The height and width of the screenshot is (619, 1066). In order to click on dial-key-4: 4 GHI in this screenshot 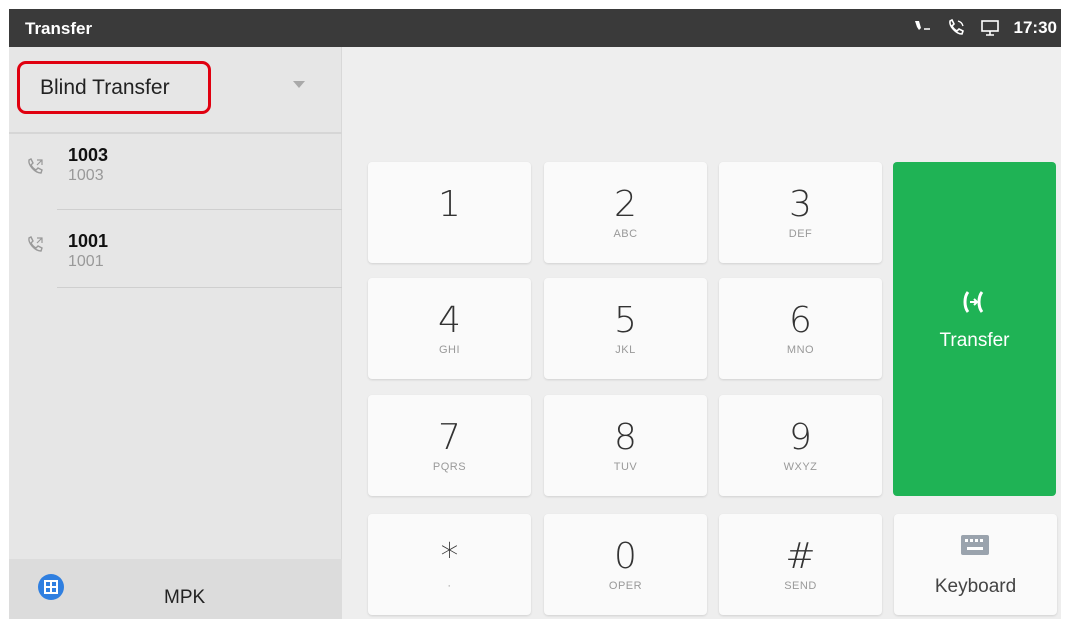, I will do `click(449, 328)`.